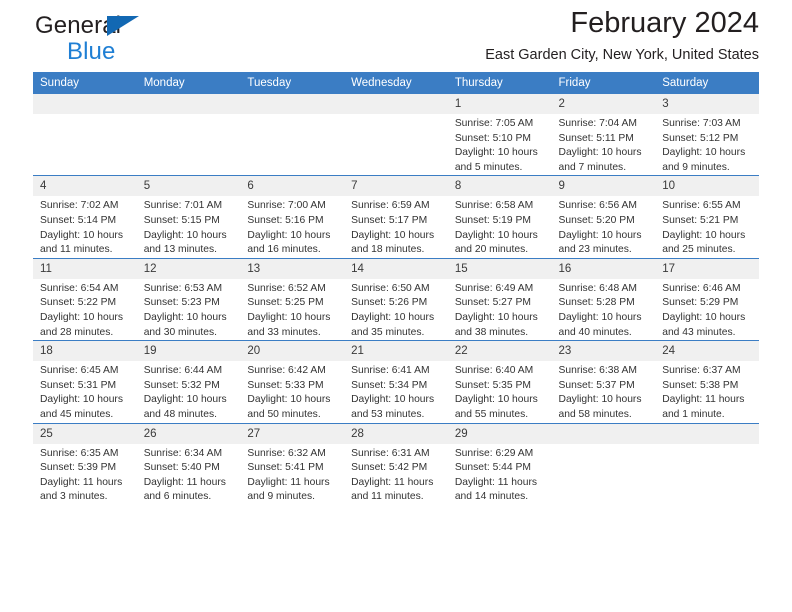 This screenshot has width=792, height=612. What do you see at coordinates (292, 351) in the screenshot?
I see `day-number: 20` at bounding box center [292, 351].